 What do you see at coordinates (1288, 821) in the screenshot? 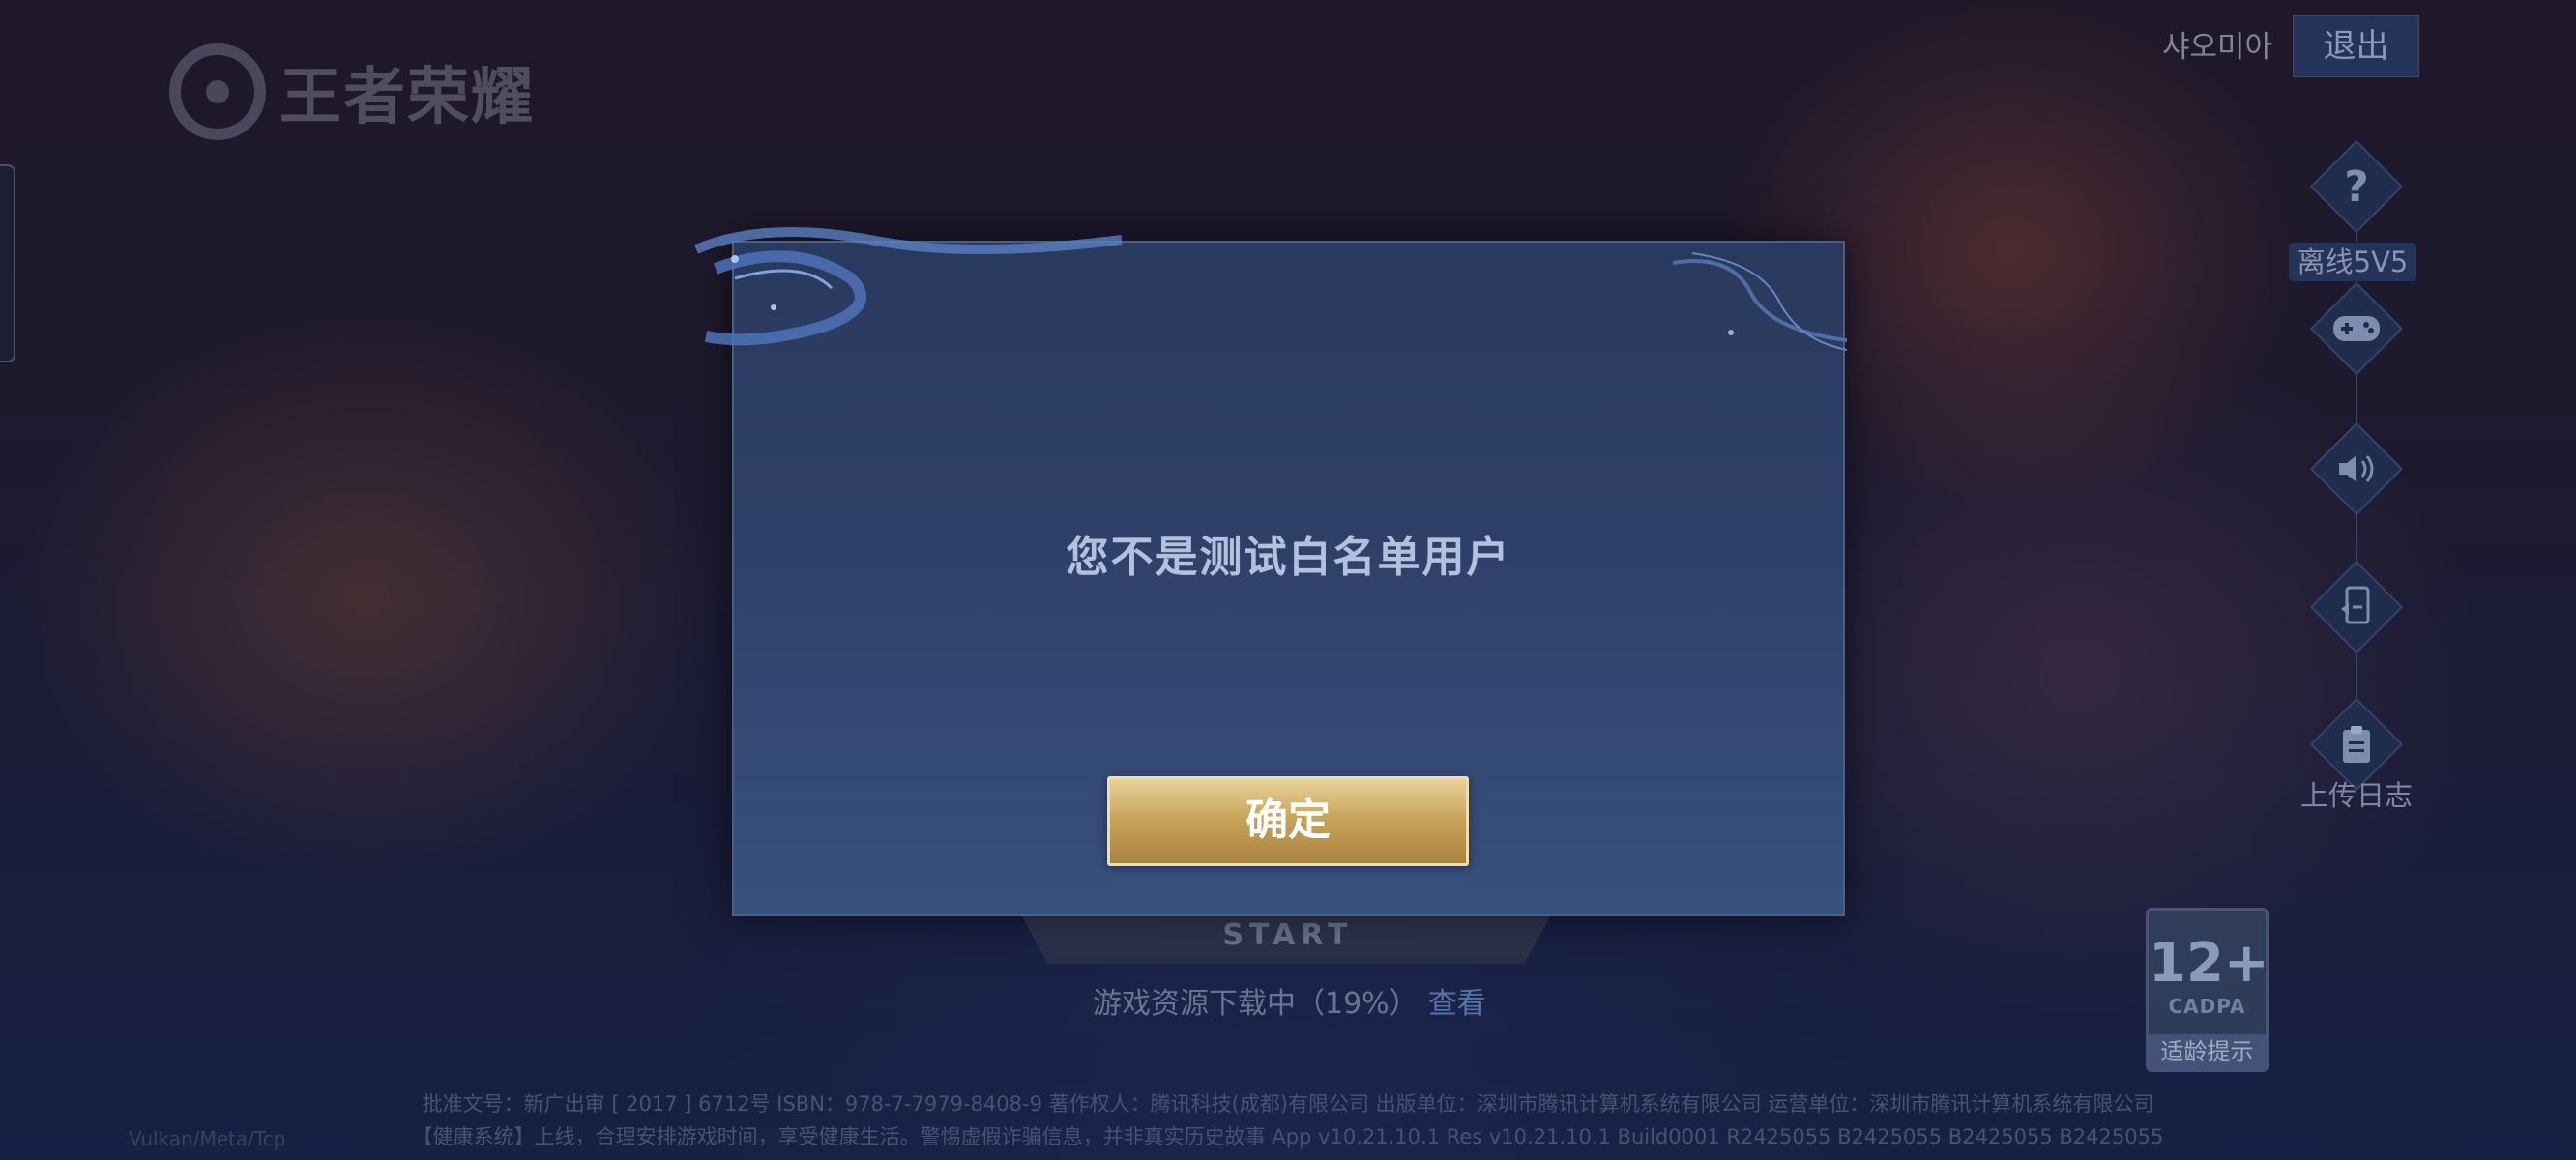
I see `confirm-button: 确定` at bounding box center [1288, 821].